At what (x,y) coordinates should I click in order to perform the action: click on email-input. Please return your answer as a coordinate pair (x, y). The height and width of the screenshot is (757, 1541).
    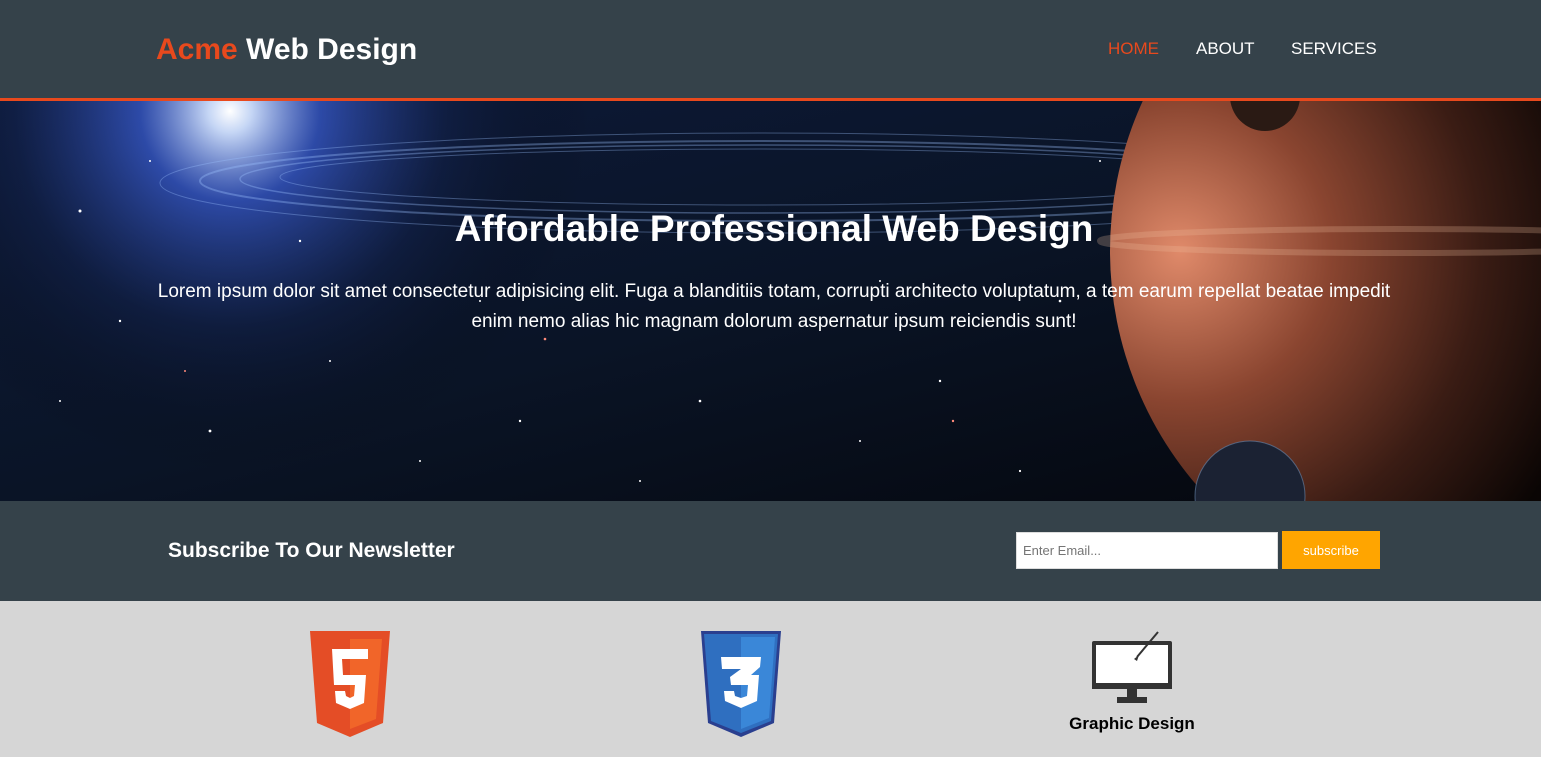
    Looking at the image, I should click on (1147, 550).